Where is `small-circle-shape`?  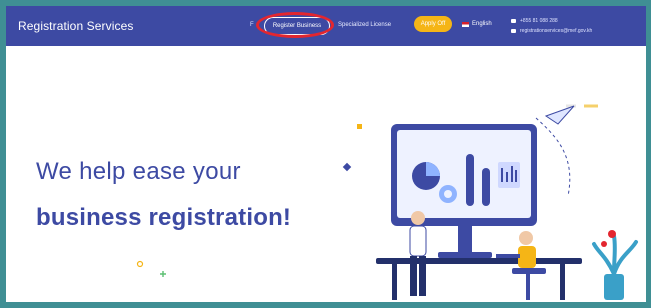
small-circle-shape is located at coordinates (140, 264).